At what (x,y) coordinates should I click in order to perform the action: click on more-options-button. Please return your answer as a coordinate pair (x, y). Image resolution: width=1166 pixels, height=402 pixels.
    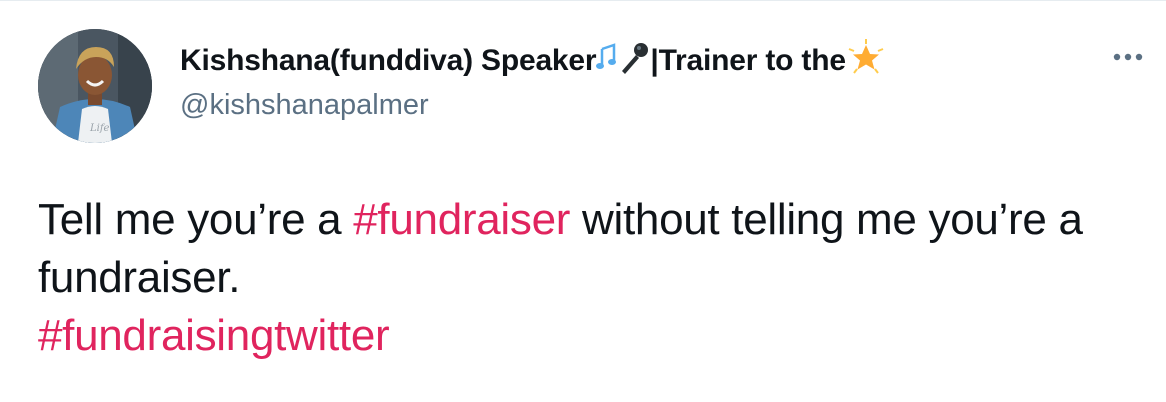
    Looking at the image, I should click on (1128, 57).